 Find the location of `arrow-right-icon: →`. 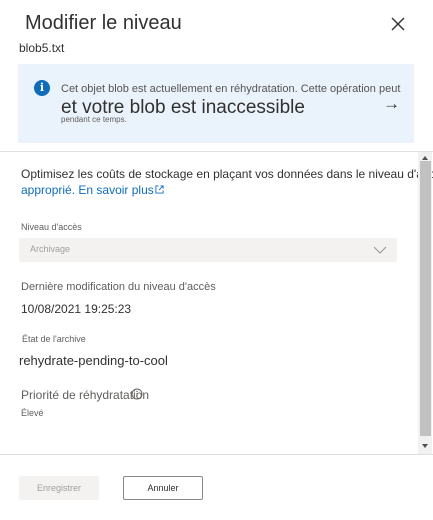

arrow-right-icon: → is located at coordinates (391, 104).